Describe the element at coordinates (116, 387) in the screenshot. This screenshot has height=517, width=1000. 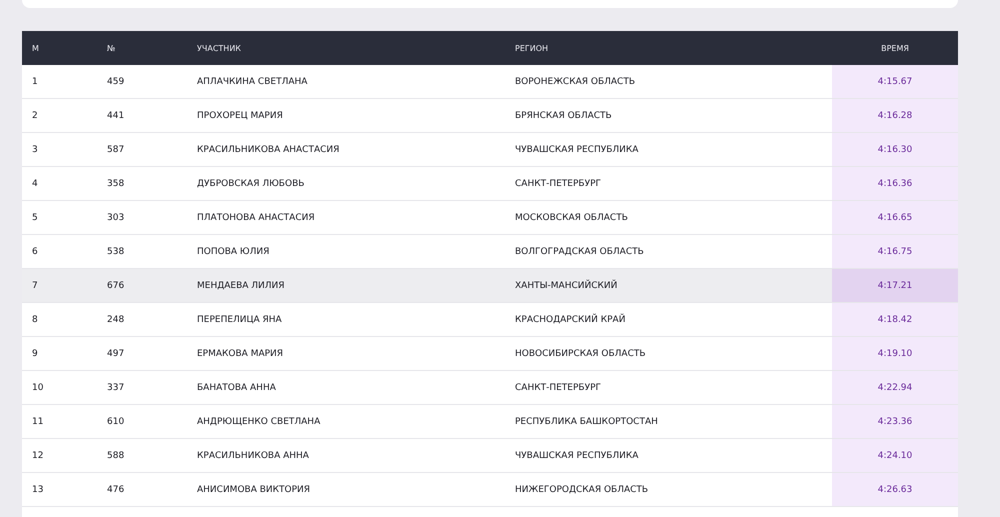
I see `table-cell-text: 337` at that location.